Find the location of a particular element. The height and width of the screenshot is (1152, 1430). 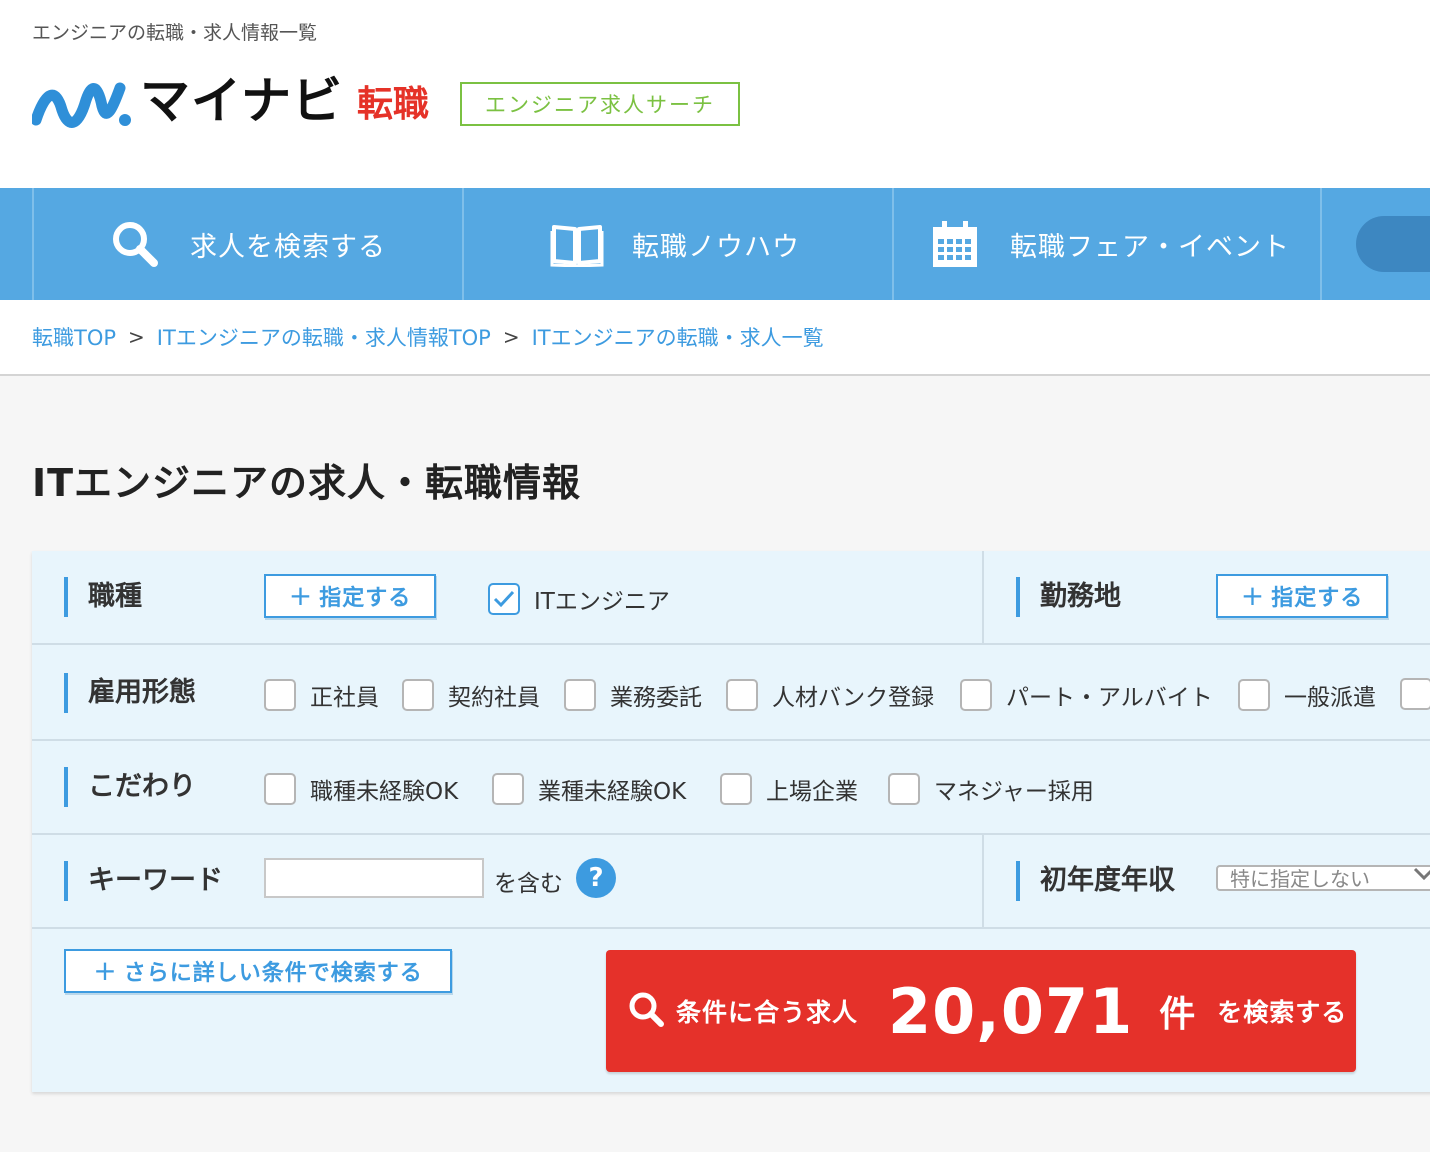

checkbox-label: 人材バンク登録 is located at coordinates (853, 698).